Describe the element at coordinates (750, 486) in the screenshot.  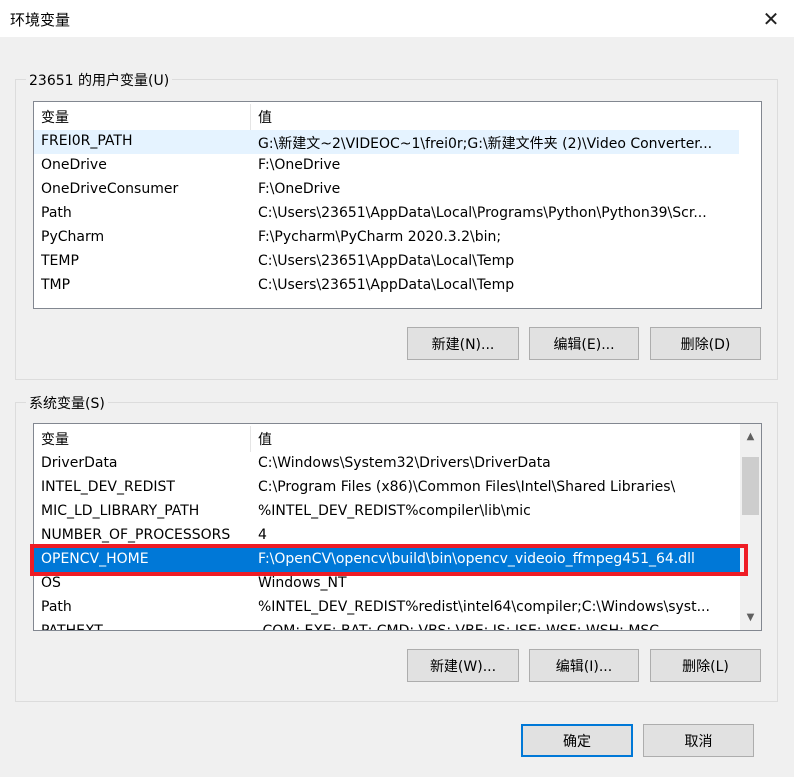
I see `scroll-thumb` at that location.